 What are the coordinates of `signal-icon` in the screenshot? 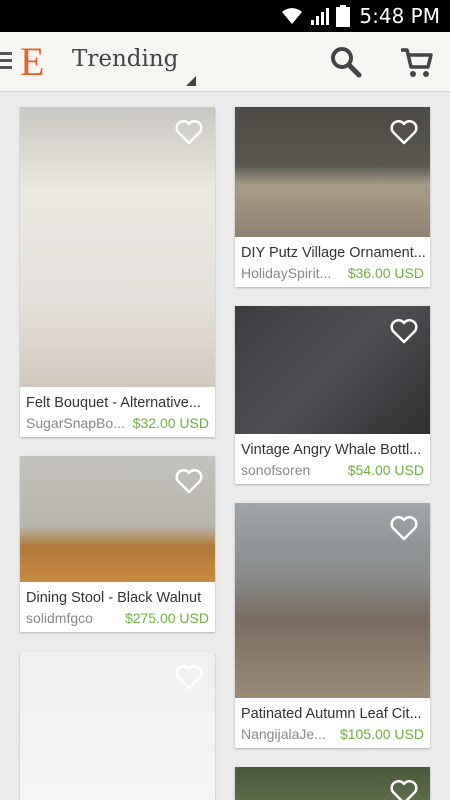 It's located at (320, 16).